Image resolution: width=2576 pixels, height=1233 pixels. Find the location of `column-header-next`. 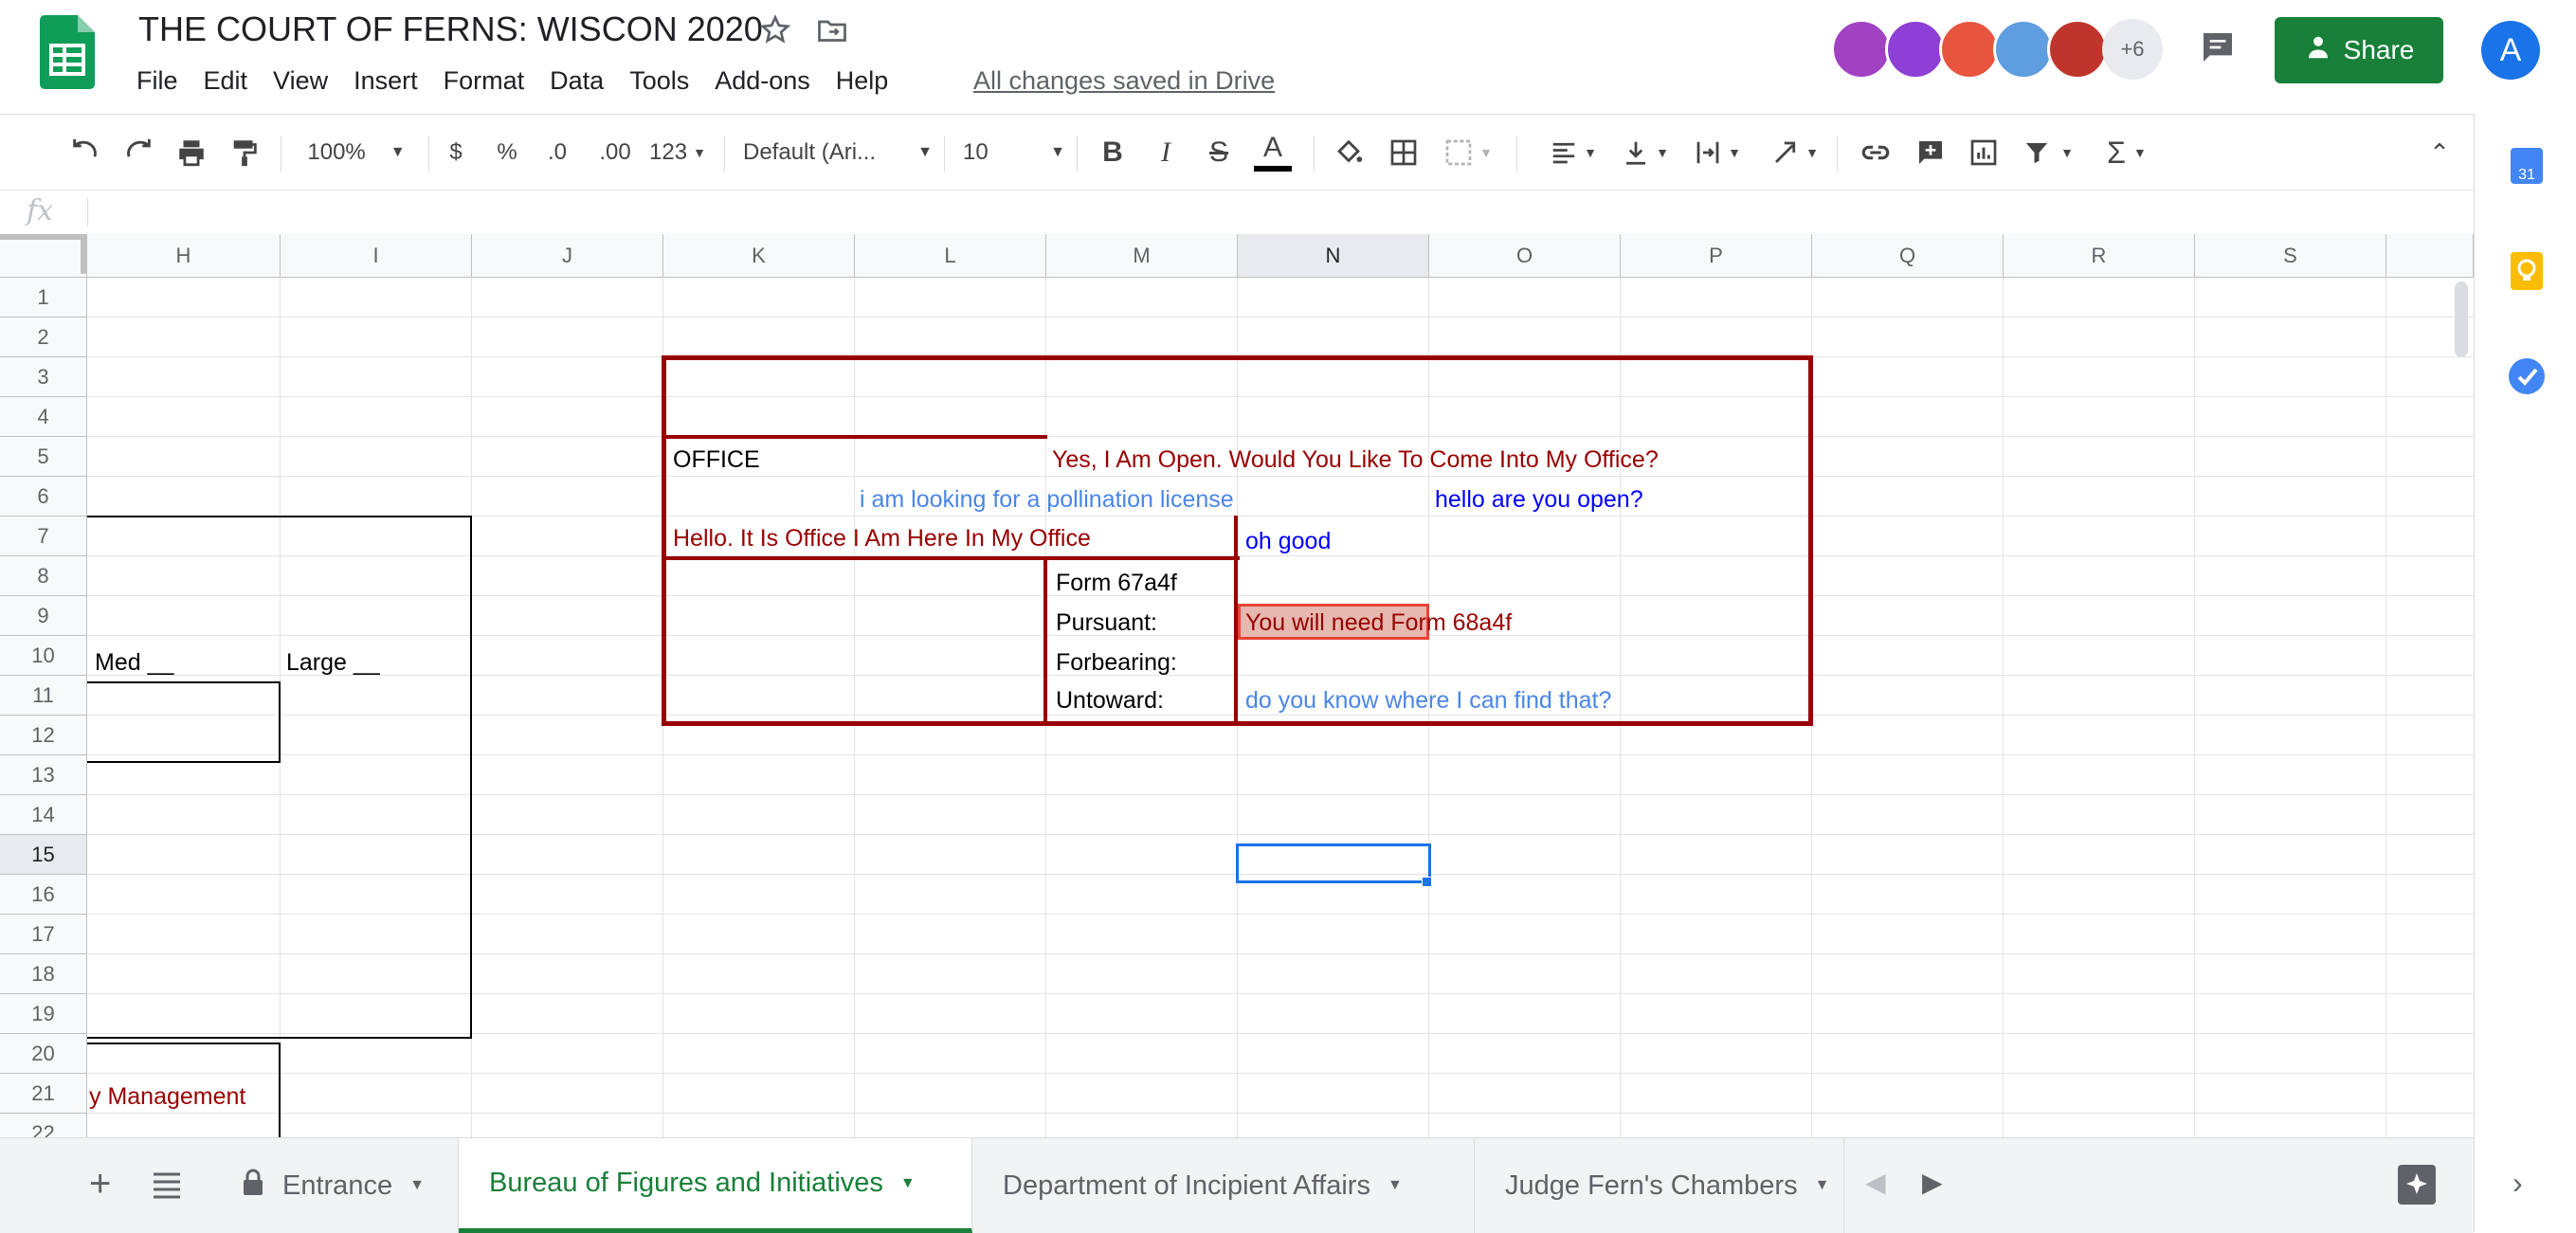

column-header-next is located at coordinates (2430, 256).